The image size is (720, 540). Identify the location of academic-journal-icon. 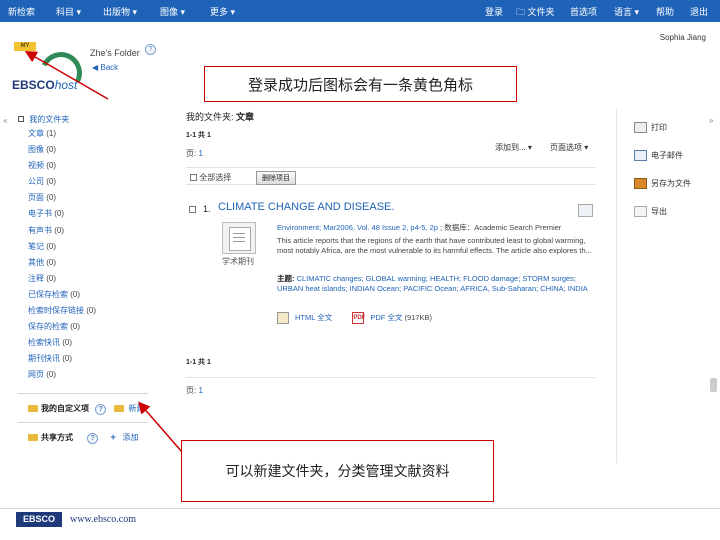
(239, 238).